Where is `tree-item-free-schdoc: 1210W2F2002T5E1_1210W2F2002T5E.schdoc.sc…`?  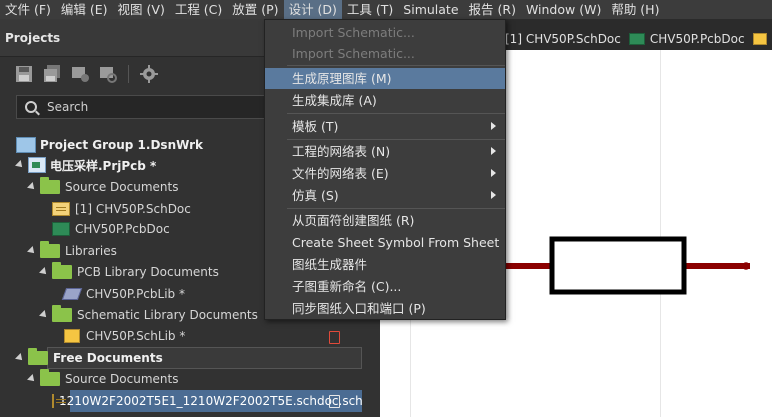 tree-item-free-schdoc: 1210W2F2002T5E1_1210W2F2002T5E.schdoc.sc… is located at coordinates (207, 401).